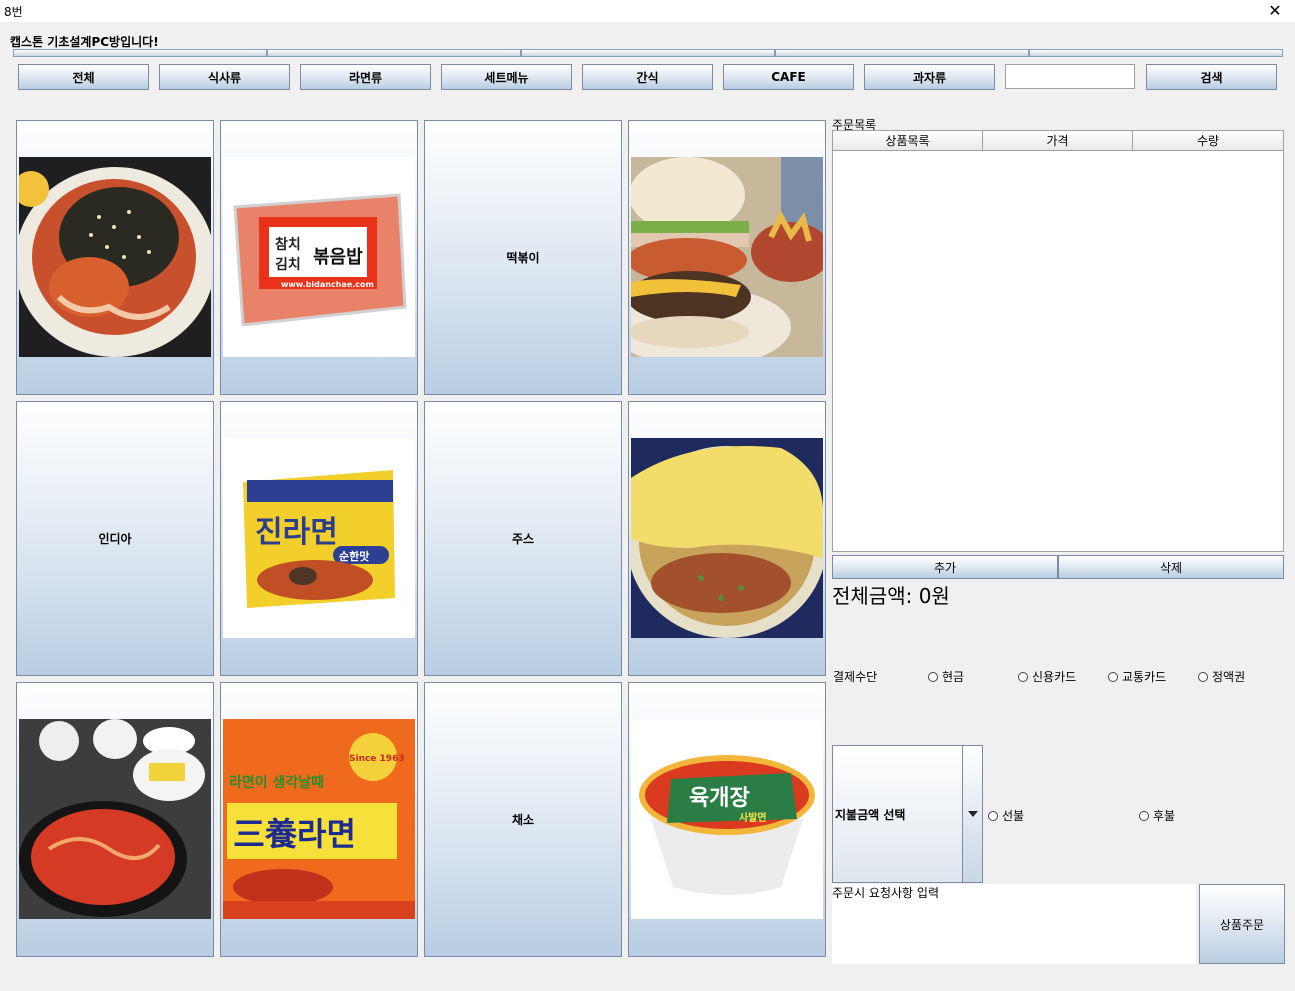 The height and width of the screenshot is (991, 1295). What do you see at coordinates (885, 893) in the screenshot?
I see `order-request-placeholder: 주문시 요청사항 입력` at bounding box center [885, 893].